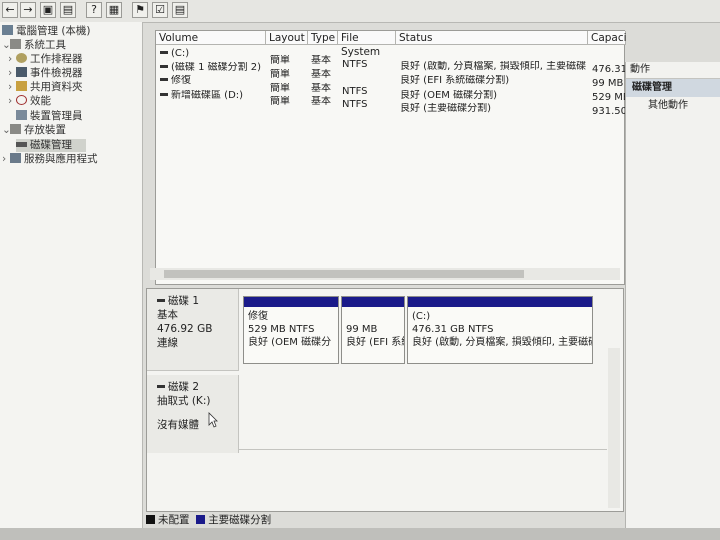 This screenshot has height=540, width=720. I want to click on help-icon: ?, so click(94, 10).